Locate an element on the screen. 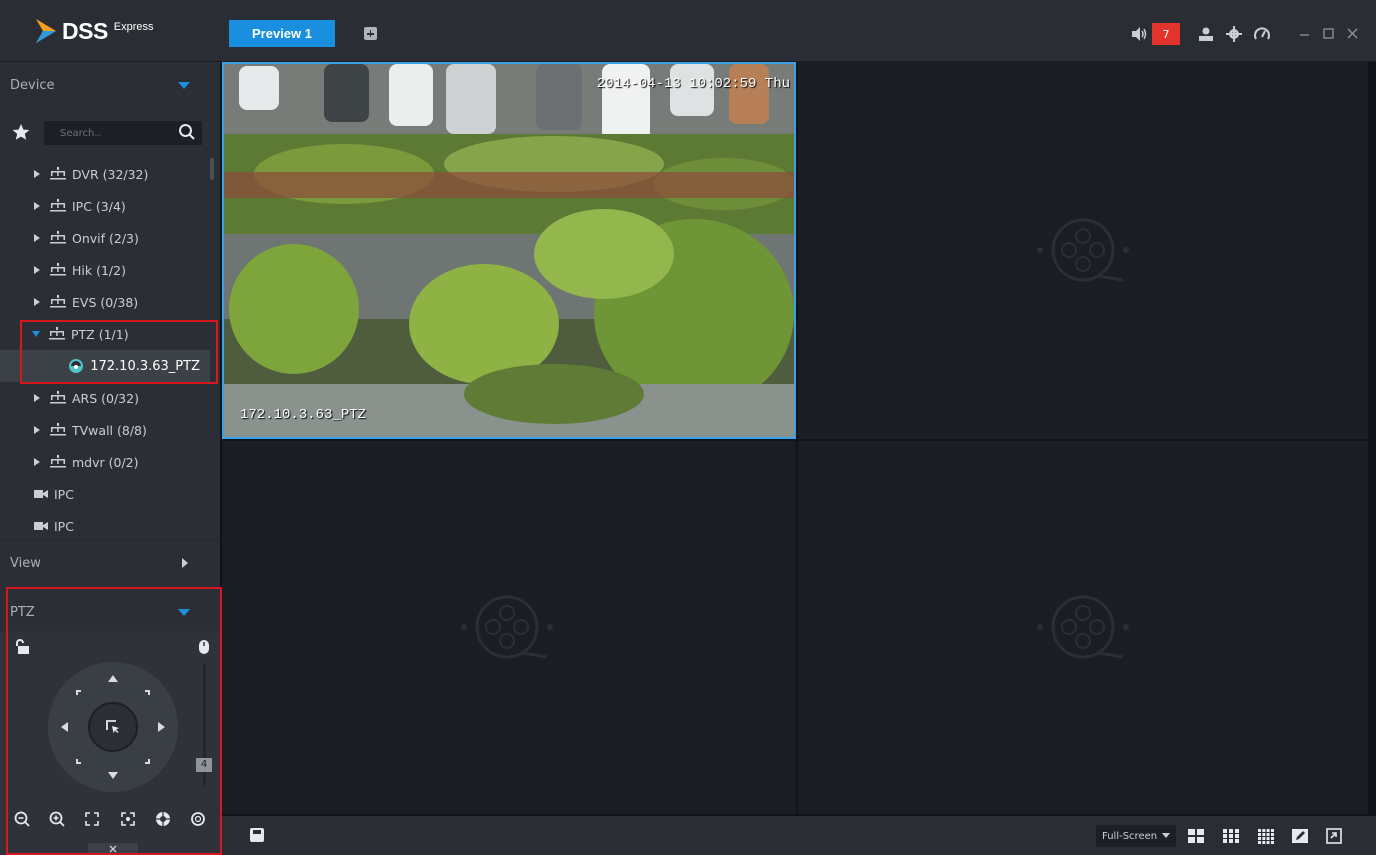 The image size is (1376, 855). tree-item-ipc: IPC (3/4) is located at coordinates (105, 206).